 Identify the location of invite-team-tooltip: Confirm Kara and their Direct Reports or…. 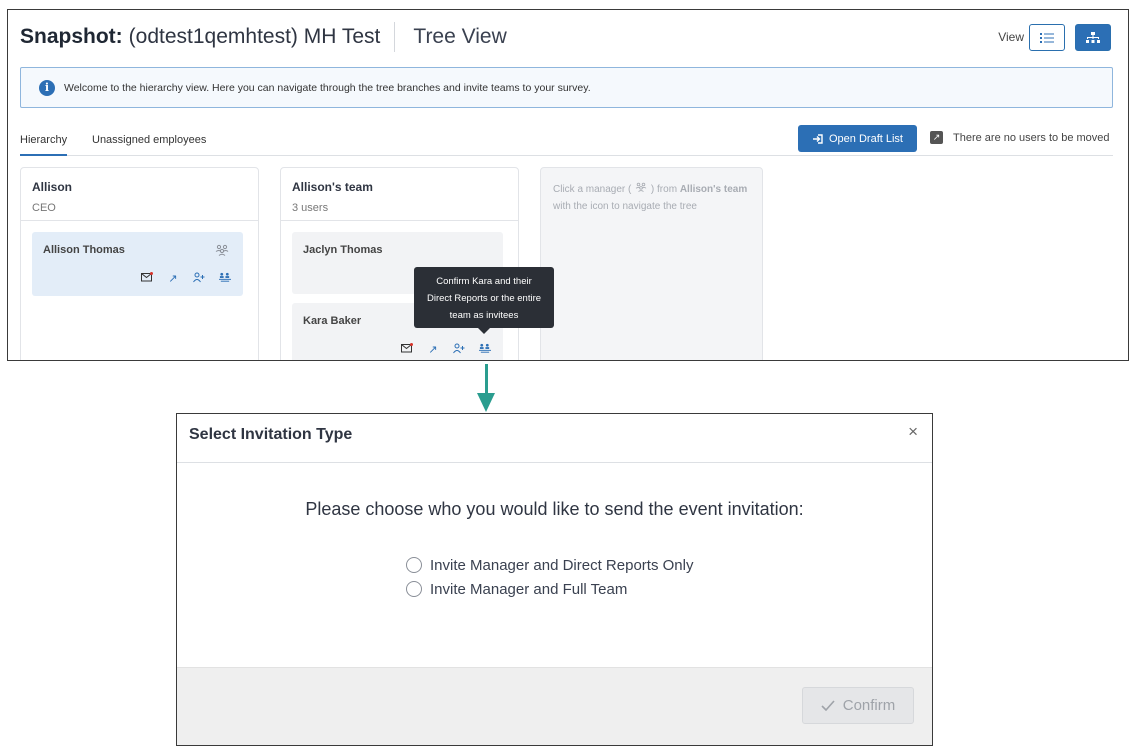
(484, 300).